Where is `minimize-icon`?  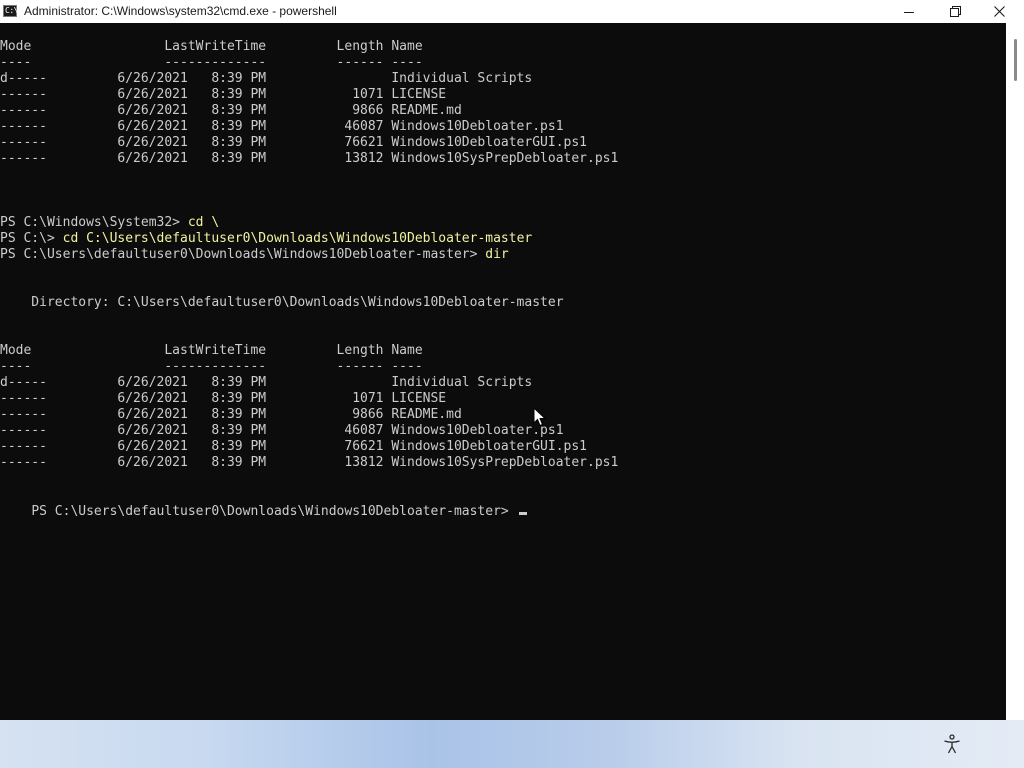
minimize-icon is located at coordinates (909, 12).